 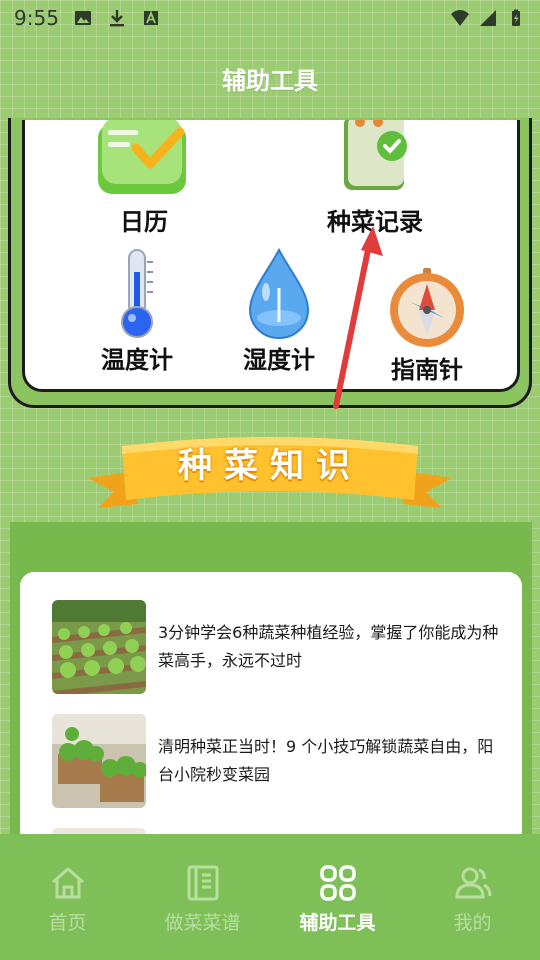 I want to click on tool-humidity: 湿度计, so click(x=279, y=311).